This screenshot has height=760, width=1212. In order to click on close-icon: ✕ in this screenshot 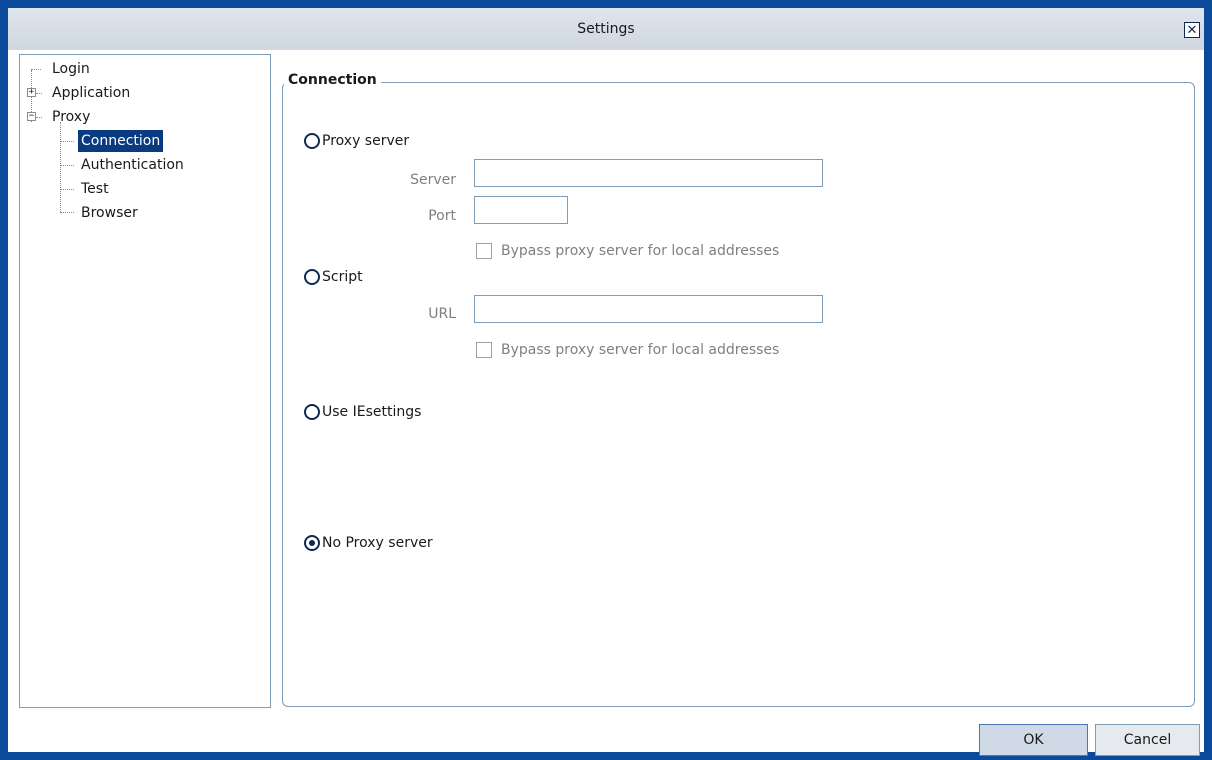, I will do `click(1192, 30)`.